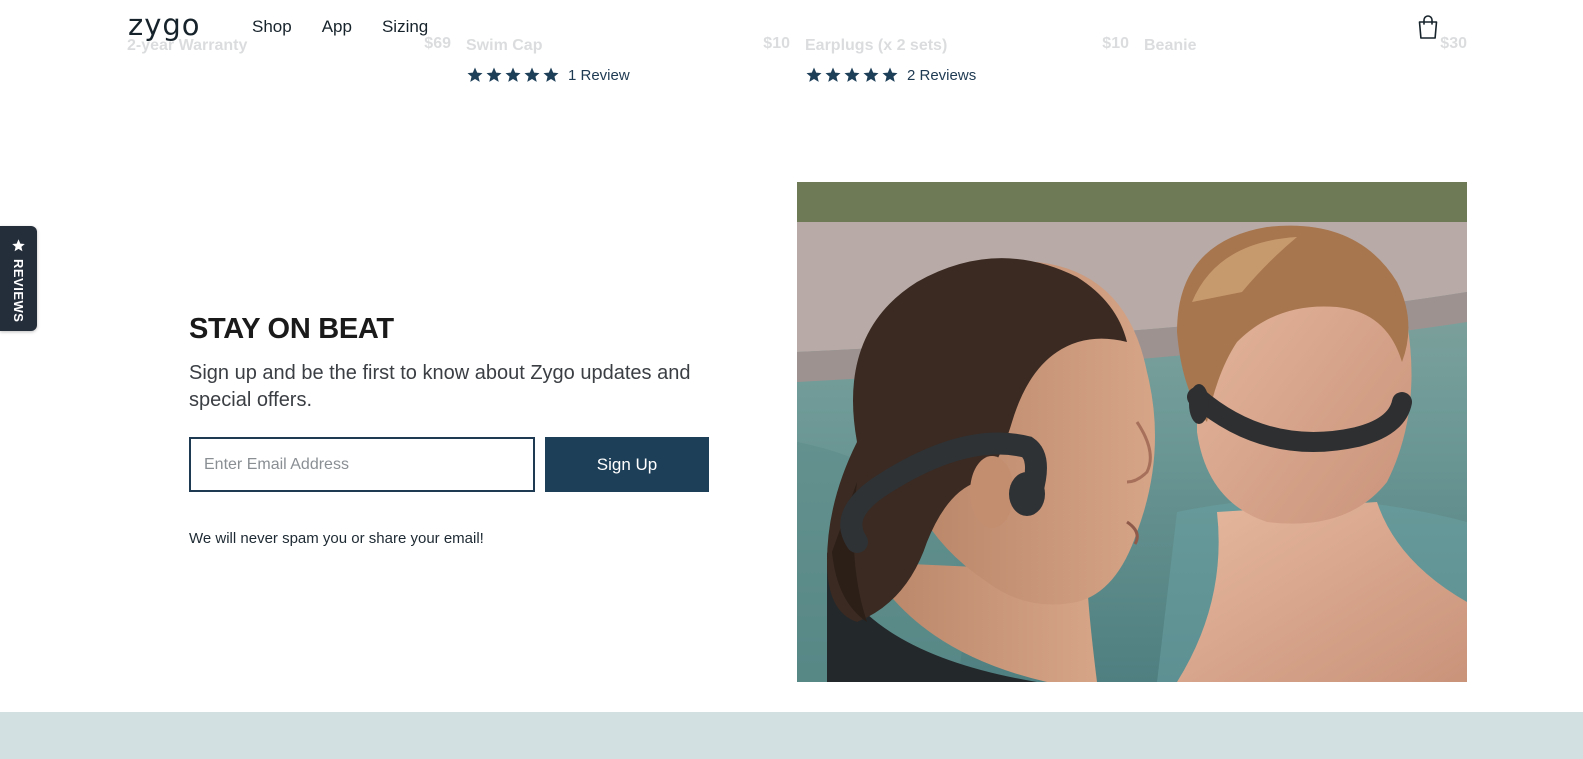 This screenshot has height=759, width=1583. I want to click on sign-up-button: Sign Up, so click(627, 464).